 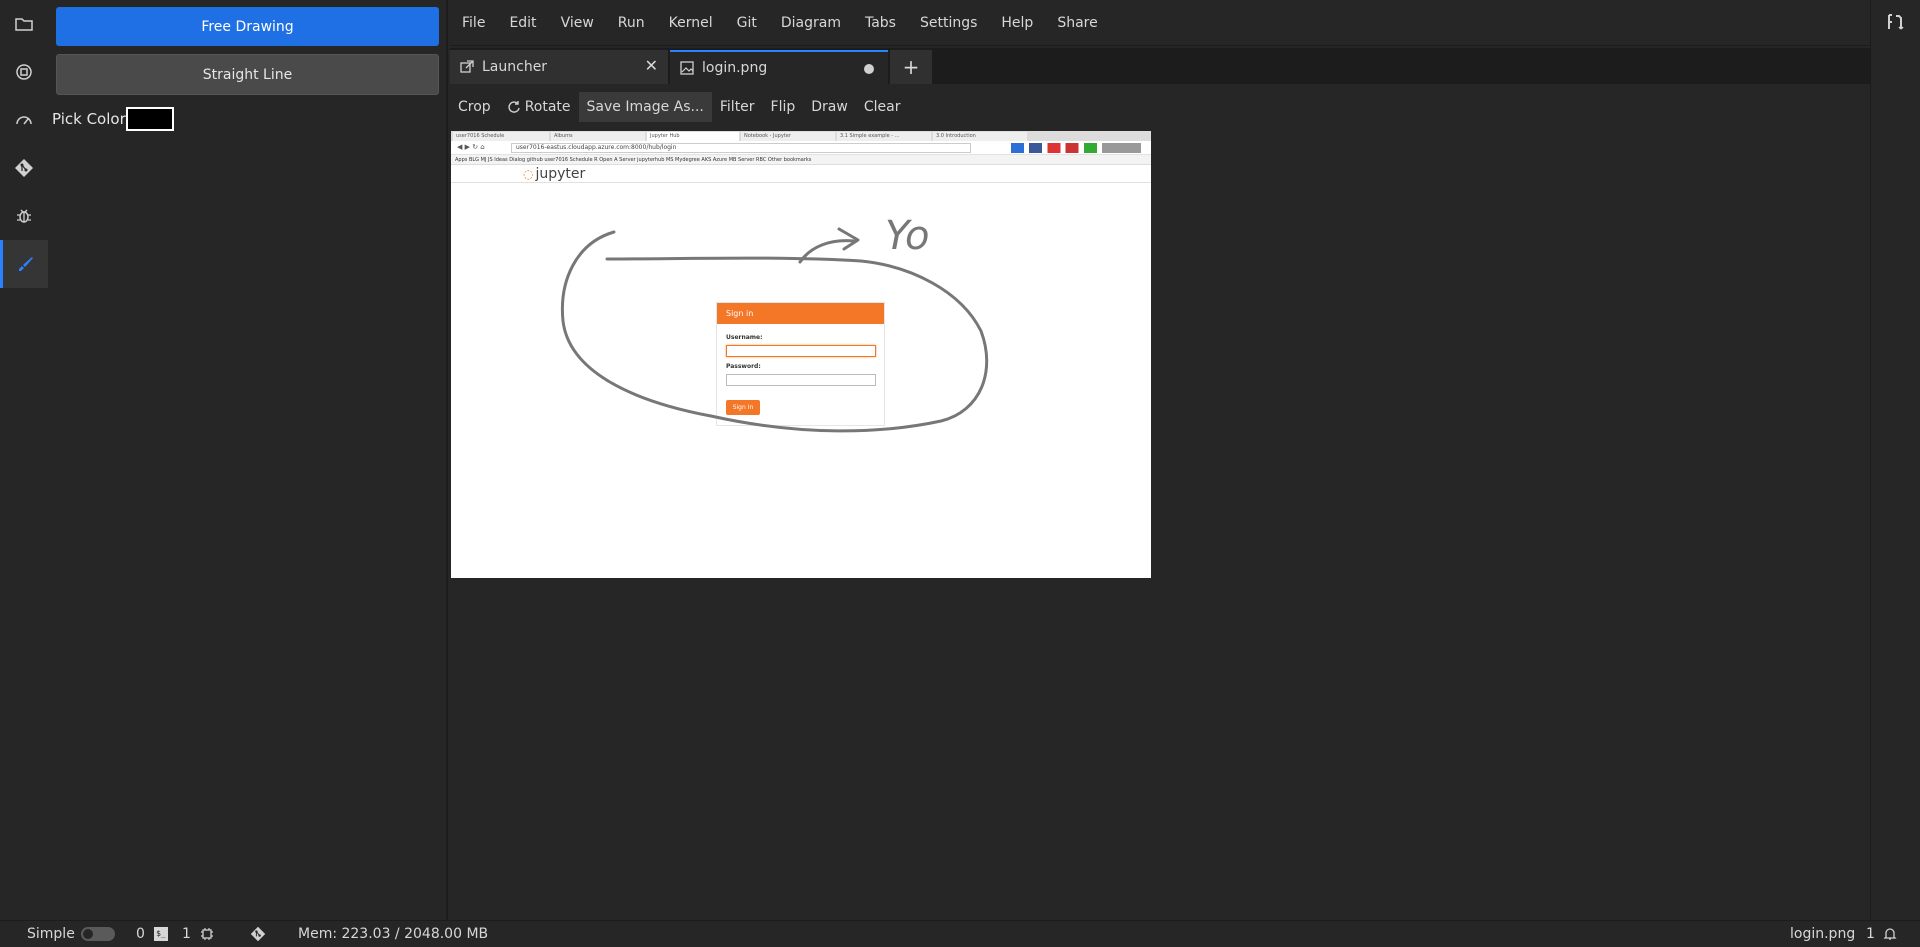 What do you see at coordinates (651, 66) in the screenshot?
I see `close-icon: ✕` at bounding box center [651, 66].